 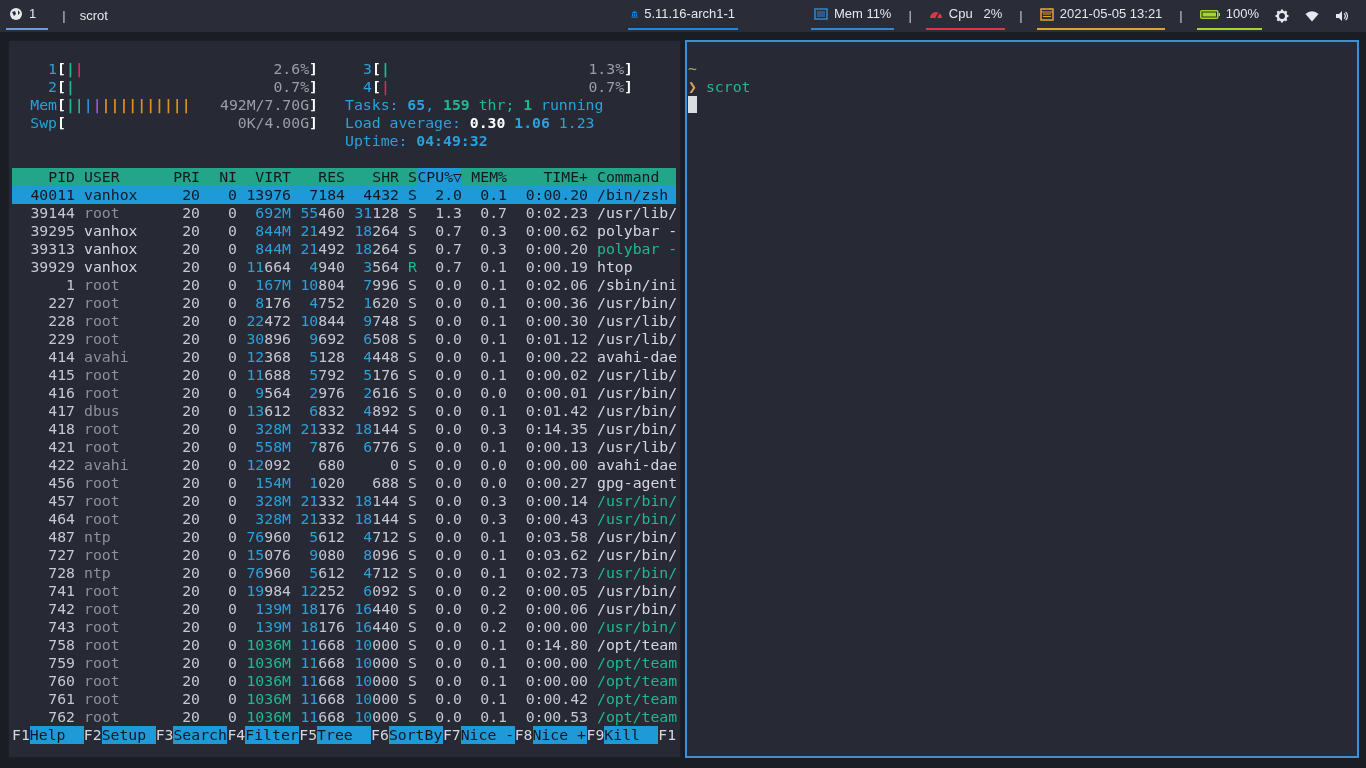 What do you see at coordinates (470, 123) in the screenshot?
I see `info-line: Load average: 0.30 1.06 1.23` at bounding box center [470, 123].